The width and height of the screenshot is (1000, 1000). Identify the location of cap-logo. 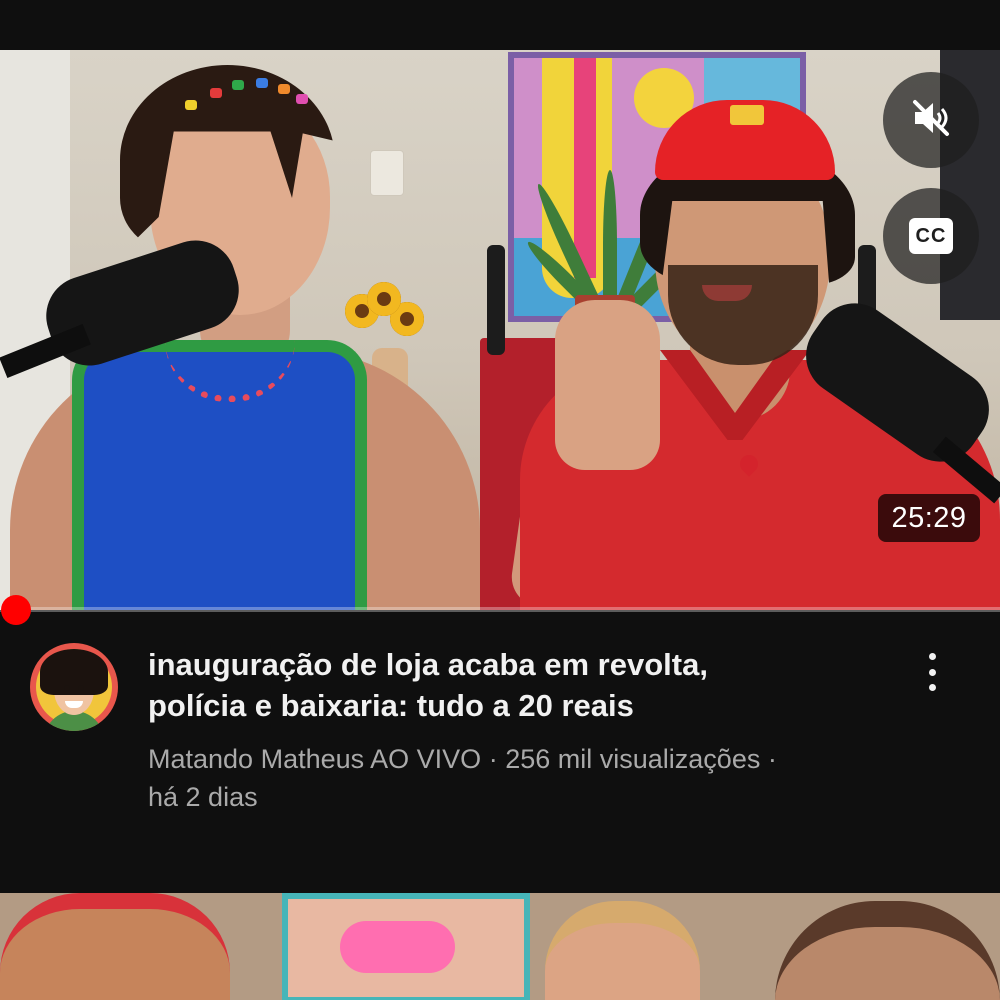
(747, 115).